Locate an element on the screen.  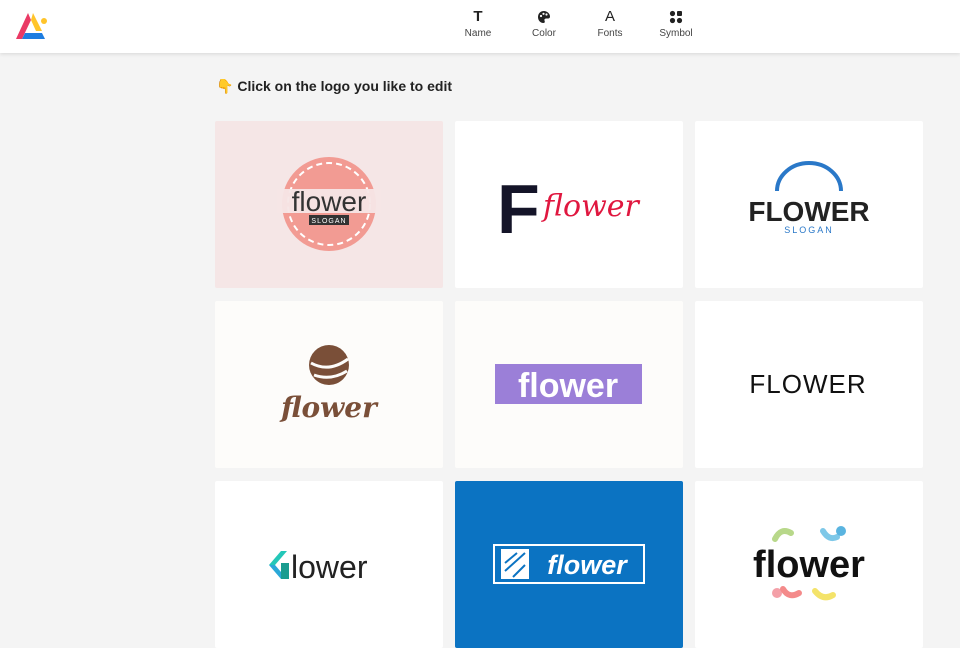
nav-color: Color is located at coordinates (544, 23).